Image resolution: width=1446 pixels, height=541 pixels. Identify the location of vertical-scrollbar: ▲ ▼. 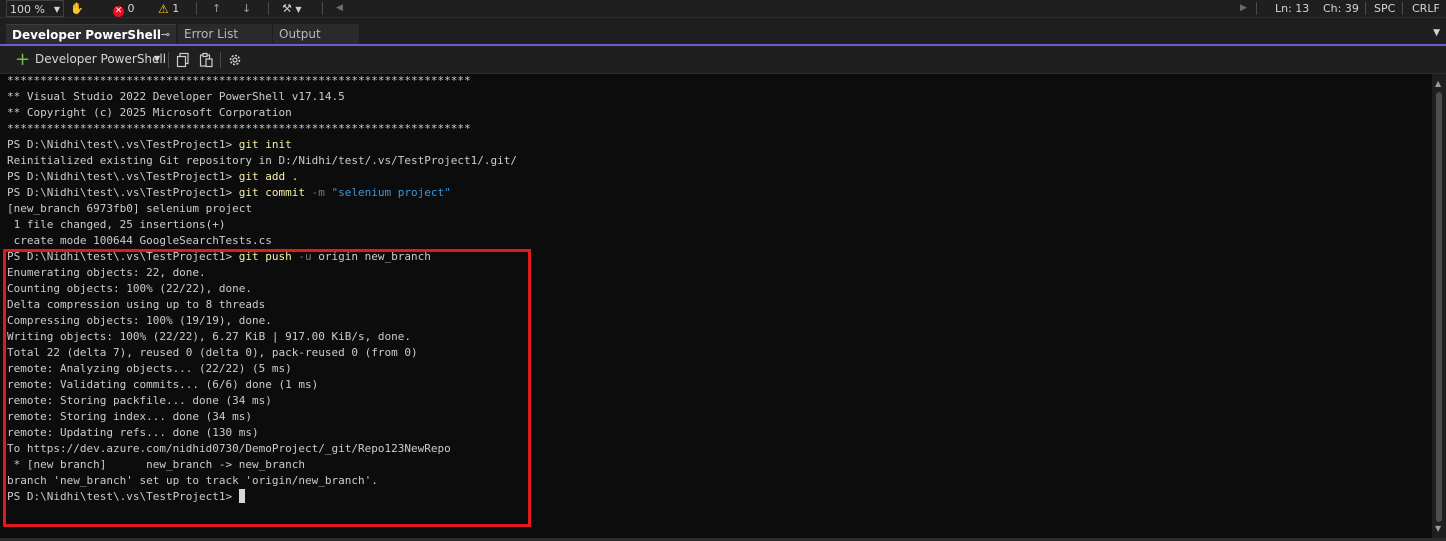
(1439, 306).